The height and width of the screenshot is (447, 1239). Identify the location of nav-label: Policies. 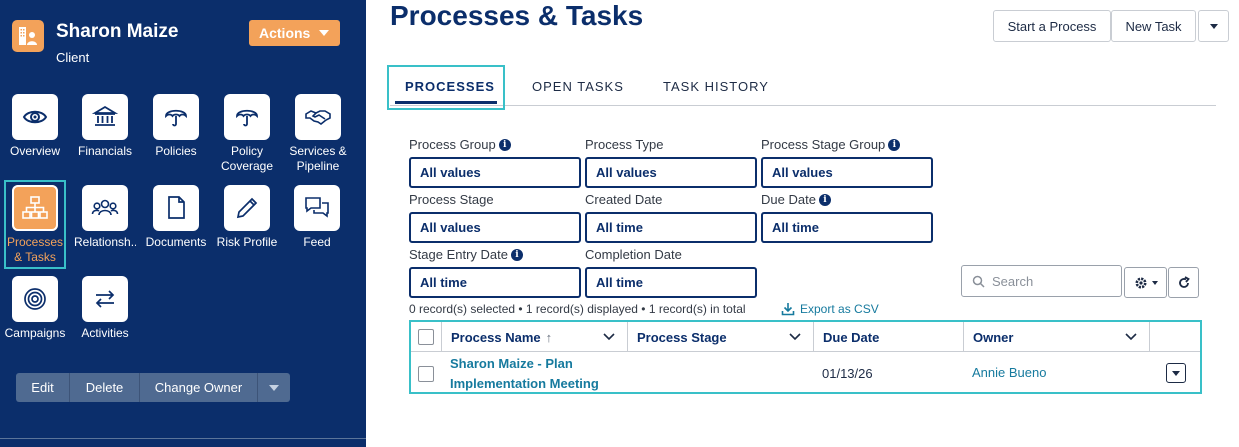
(176, 151).